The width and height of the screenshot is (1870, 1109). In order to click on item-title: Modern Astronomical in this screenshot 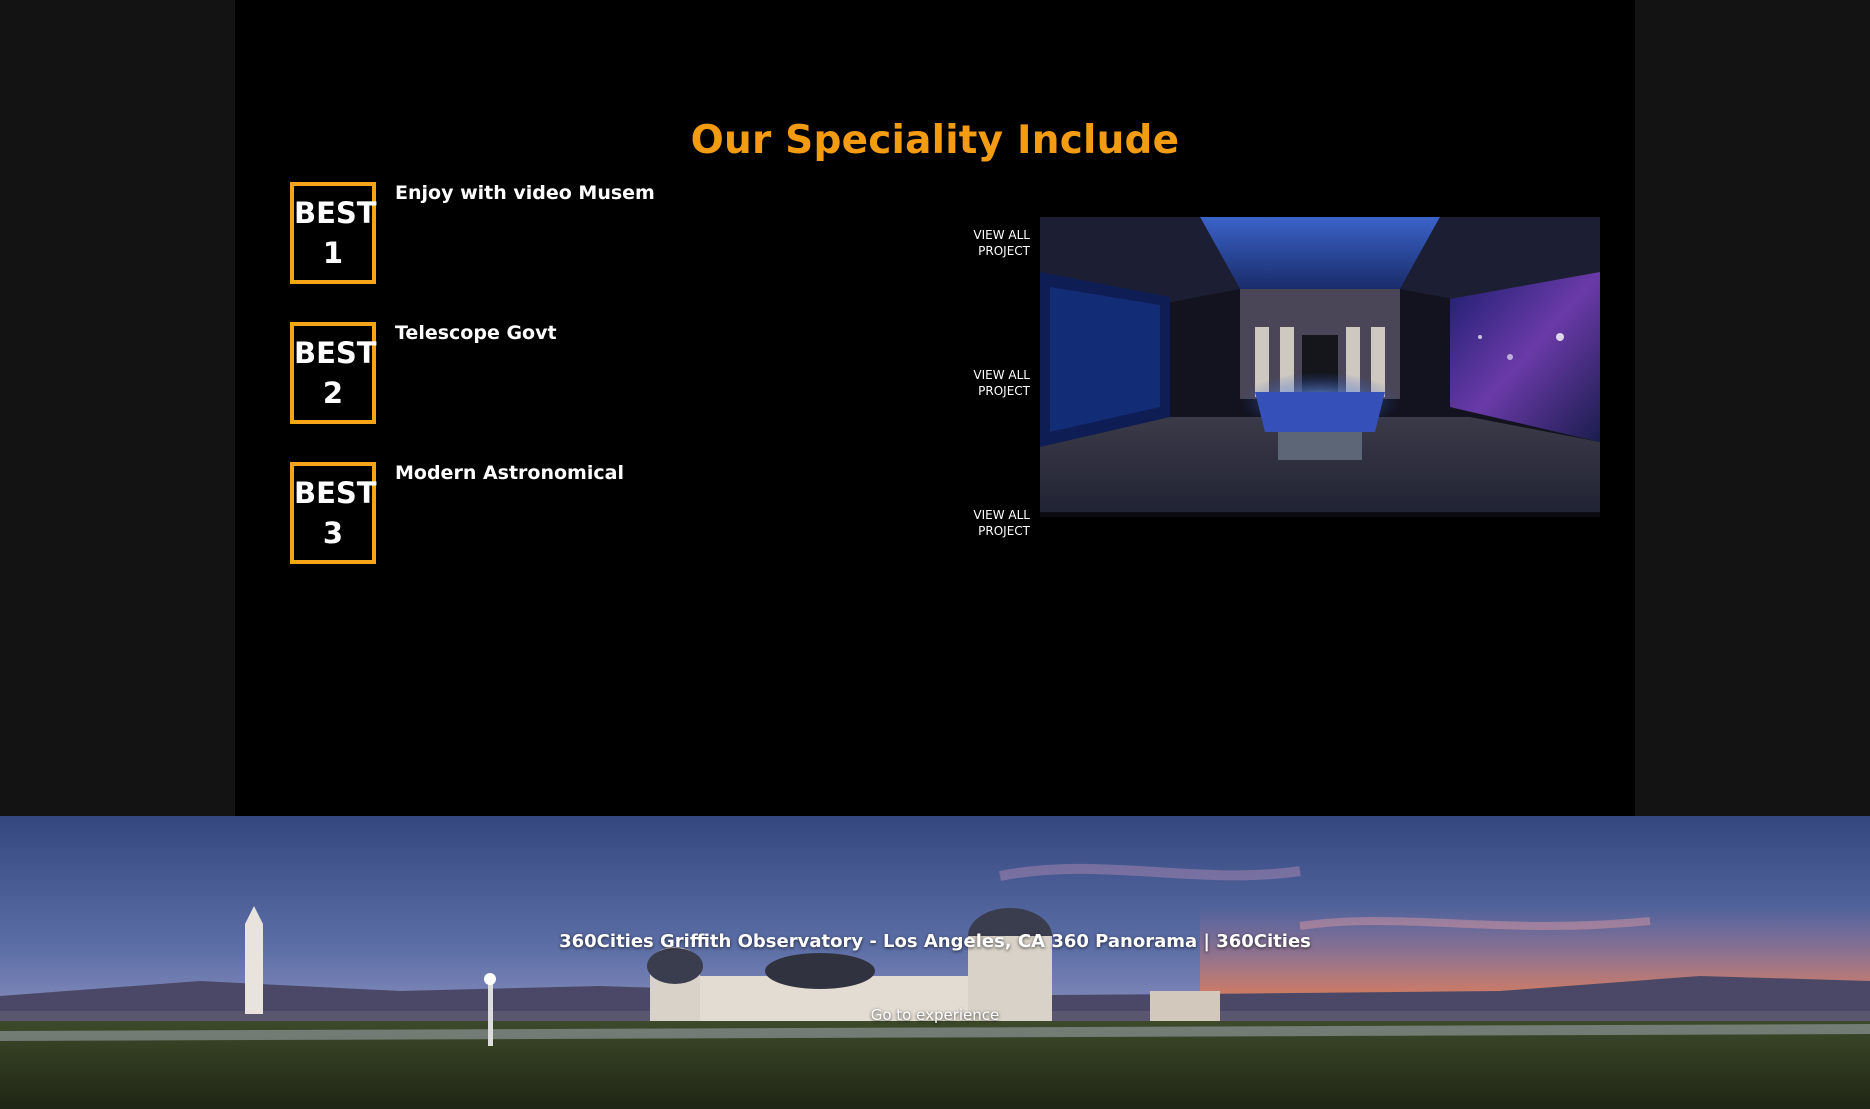, I will do `click(509, 473)`.